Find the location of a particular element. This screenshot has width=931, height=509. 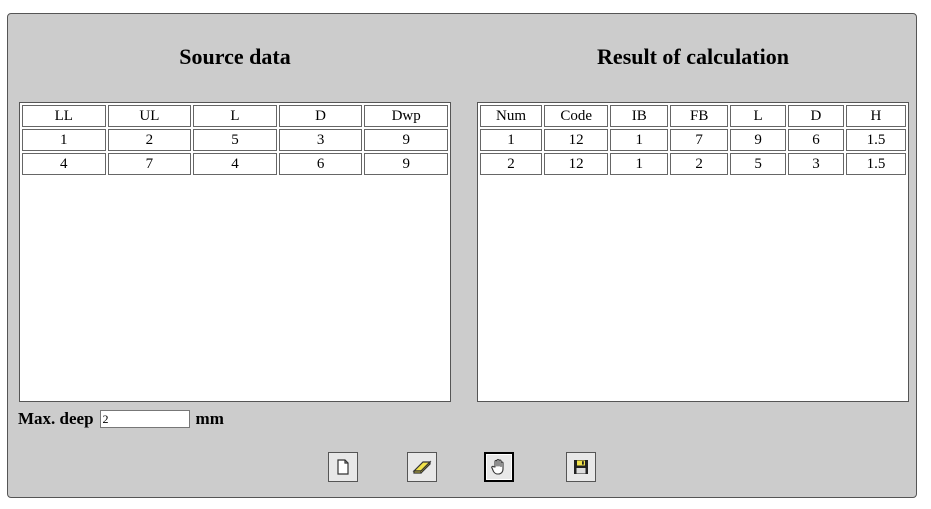

source-table: LL UL L D Dwp 1 2 5 3 9 4 7 4 6 9 is located at coordinates (235, 140).